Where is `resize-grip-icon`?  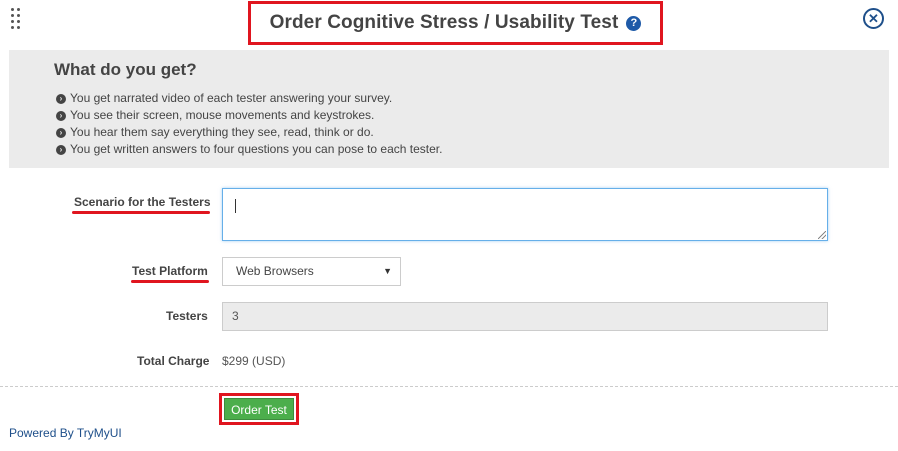 resize-grip-icon is located at coordinates (822, 235).